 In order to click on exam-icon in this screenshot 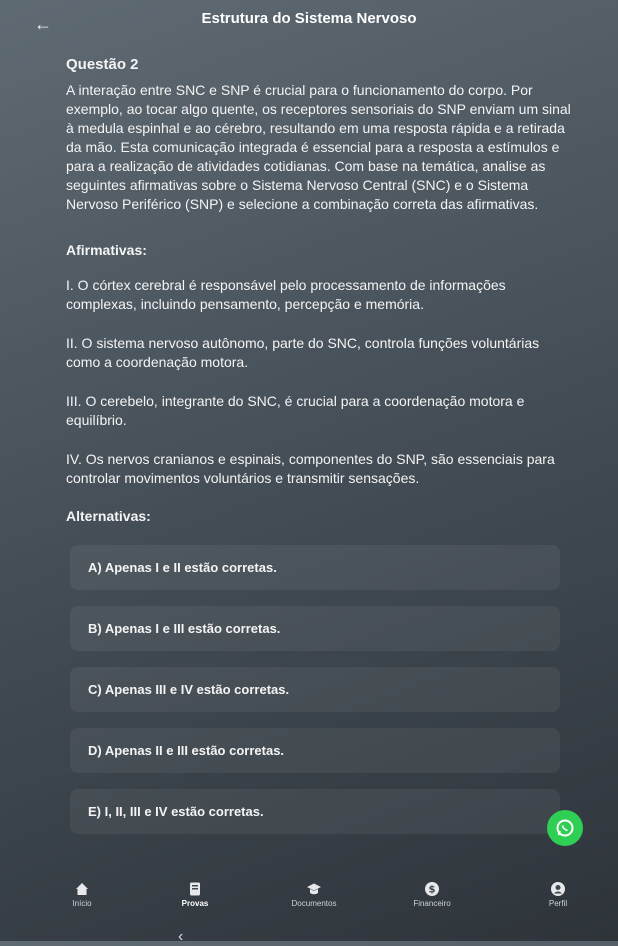, I will do `click(195, 889)`.